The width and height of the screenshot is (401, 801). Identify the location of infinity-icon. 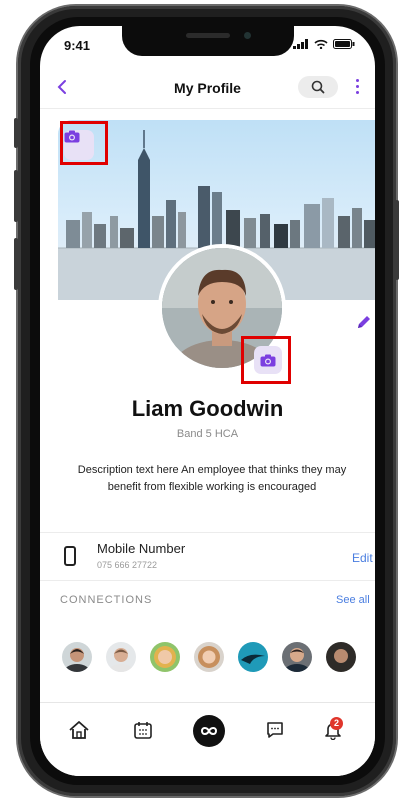
(209, 731).